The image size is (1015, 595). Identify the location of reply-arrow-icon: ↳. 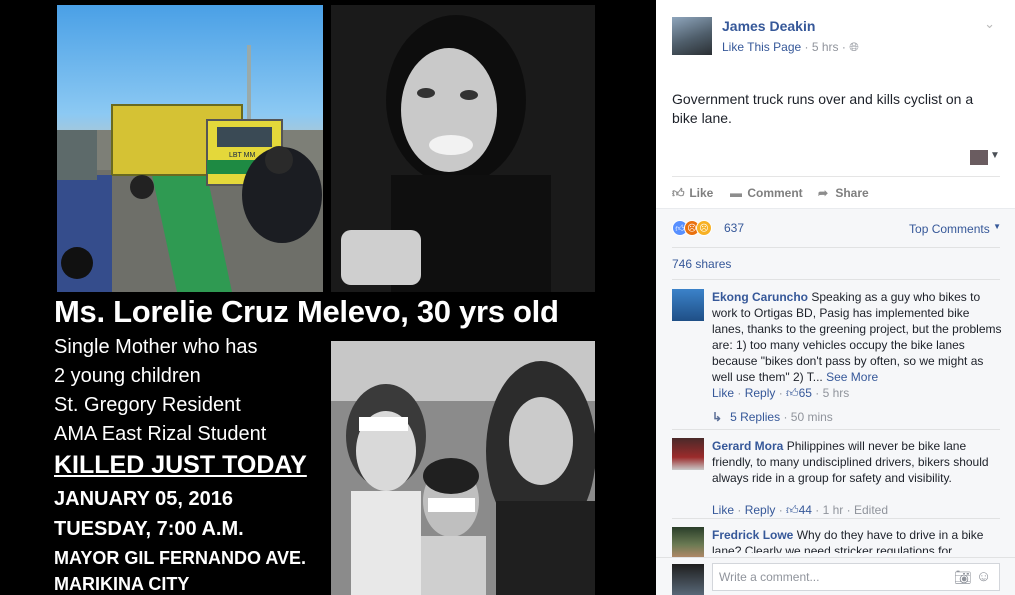
(717, 417).